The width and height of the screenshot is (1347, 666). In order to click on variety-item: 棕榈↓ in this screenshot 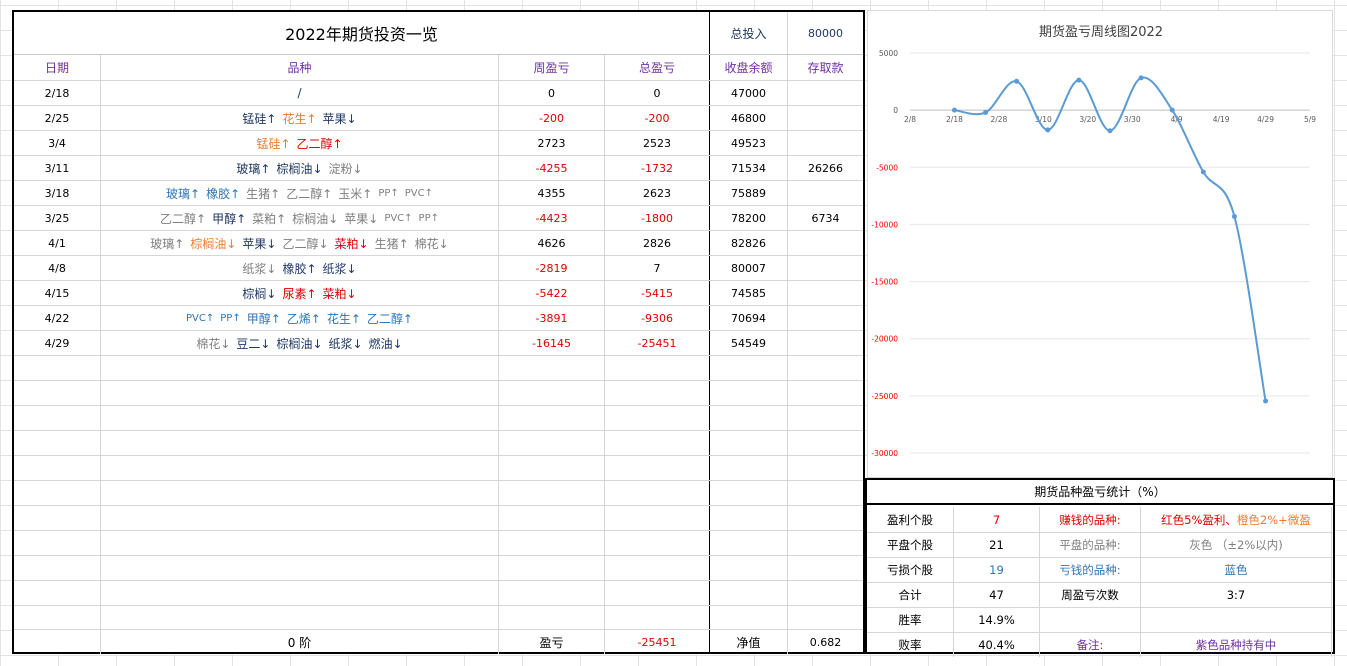, I will do `click(259, 293)`.